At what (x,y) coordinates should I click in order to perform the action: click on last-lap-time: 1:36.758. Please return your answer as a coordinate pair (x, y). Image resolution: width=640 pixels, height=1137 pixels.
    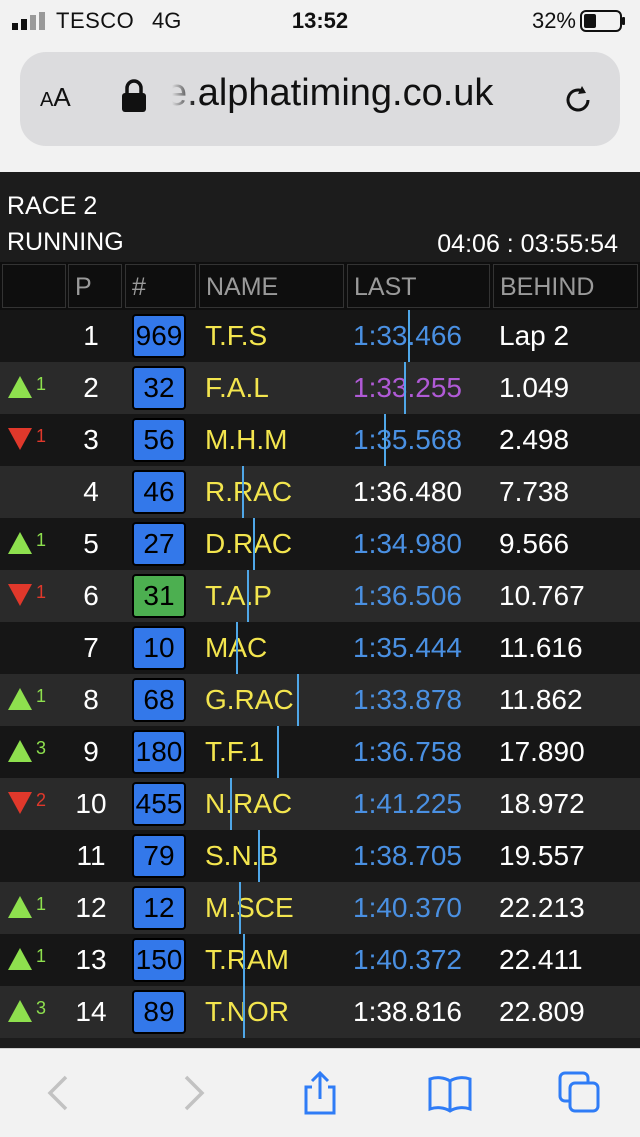
    Looking at the image, I should click on (407, 751).